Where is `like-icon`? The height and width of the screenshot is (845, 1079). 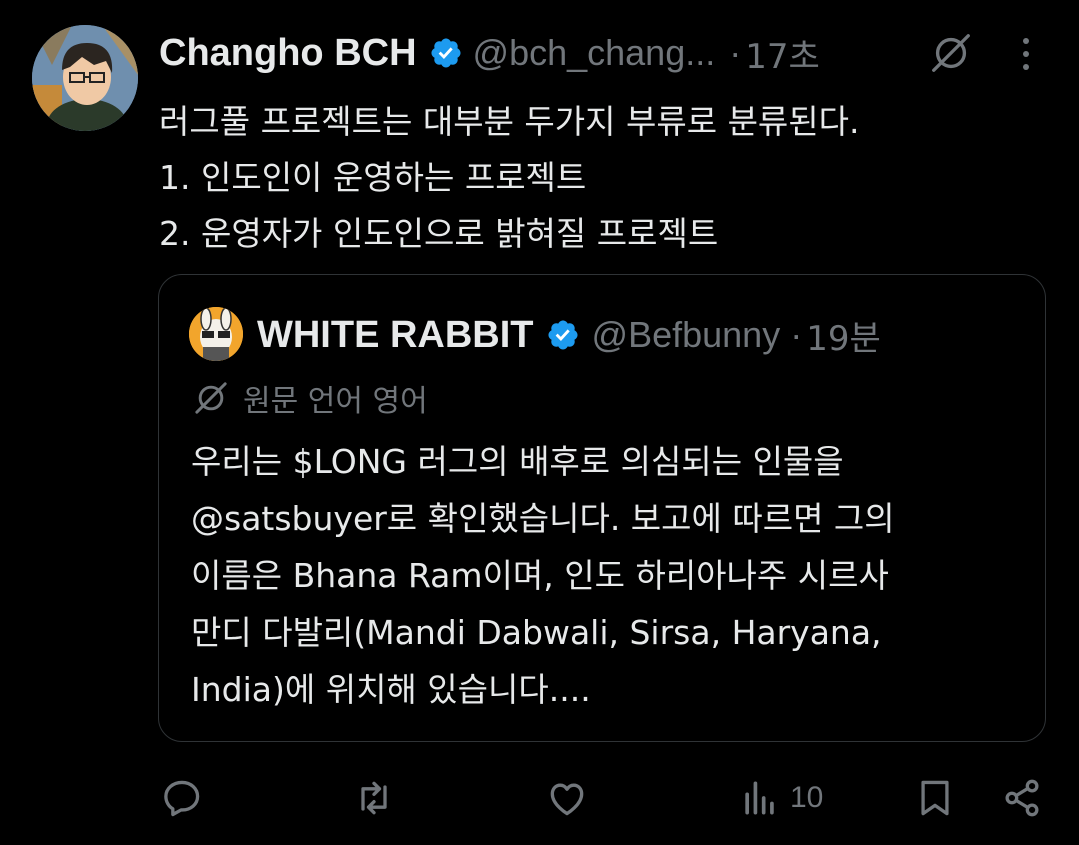 like-icon is located at coordinates (567, 799).